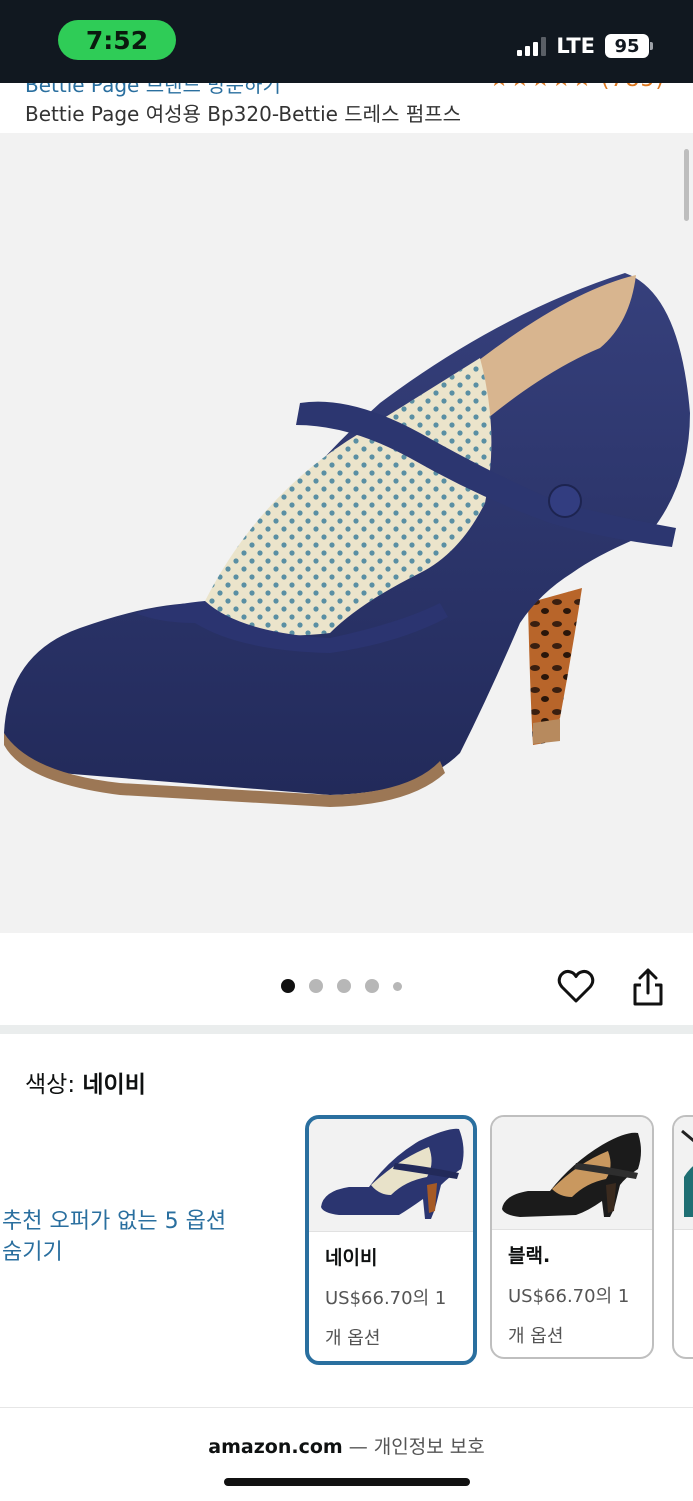  Describe the element at coordinates (54, 1085) in the screenshot. I see `color-label-prefix: 색상:` at that location.